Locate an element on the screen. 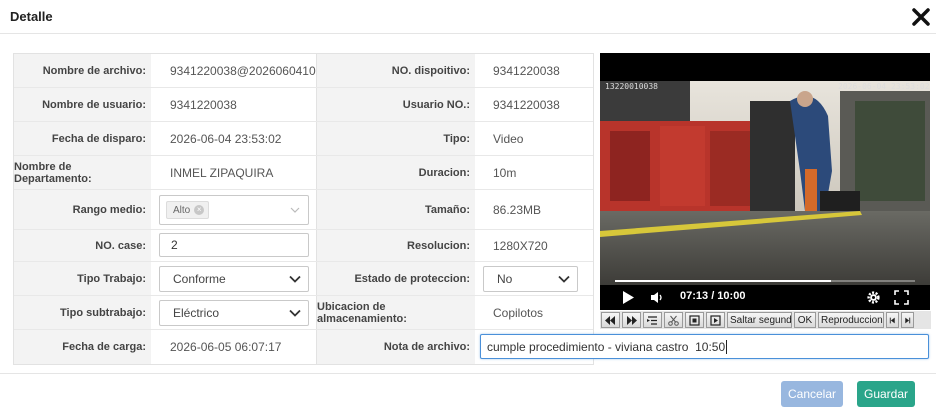  duration-value: 10m is located at coordinates (505, 172).